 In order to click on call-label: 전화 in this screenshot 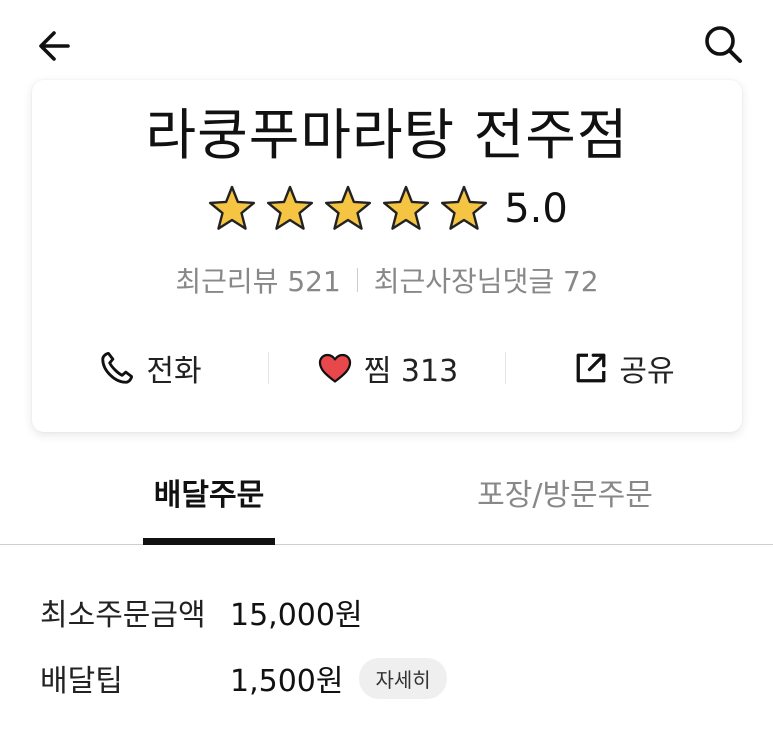, I will do `click(174, 371)`.